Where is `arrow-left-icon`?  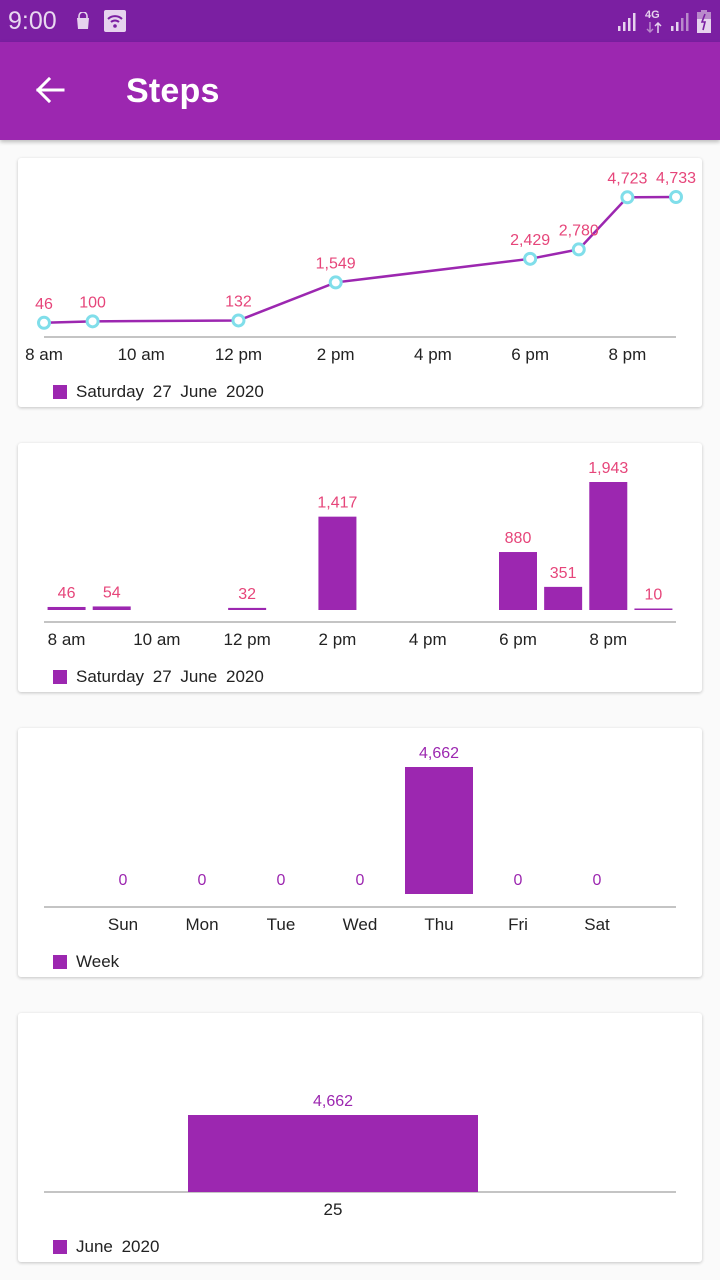
arrow-left-icon is located at coordinates (50, 92).